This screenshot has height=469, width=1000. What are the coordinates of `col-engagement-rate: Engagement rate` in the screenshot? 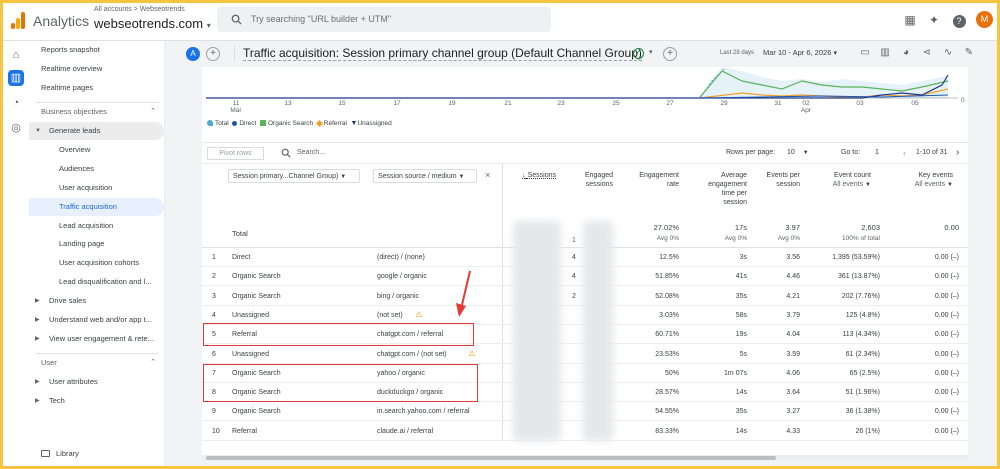 It's located at (655, 180).